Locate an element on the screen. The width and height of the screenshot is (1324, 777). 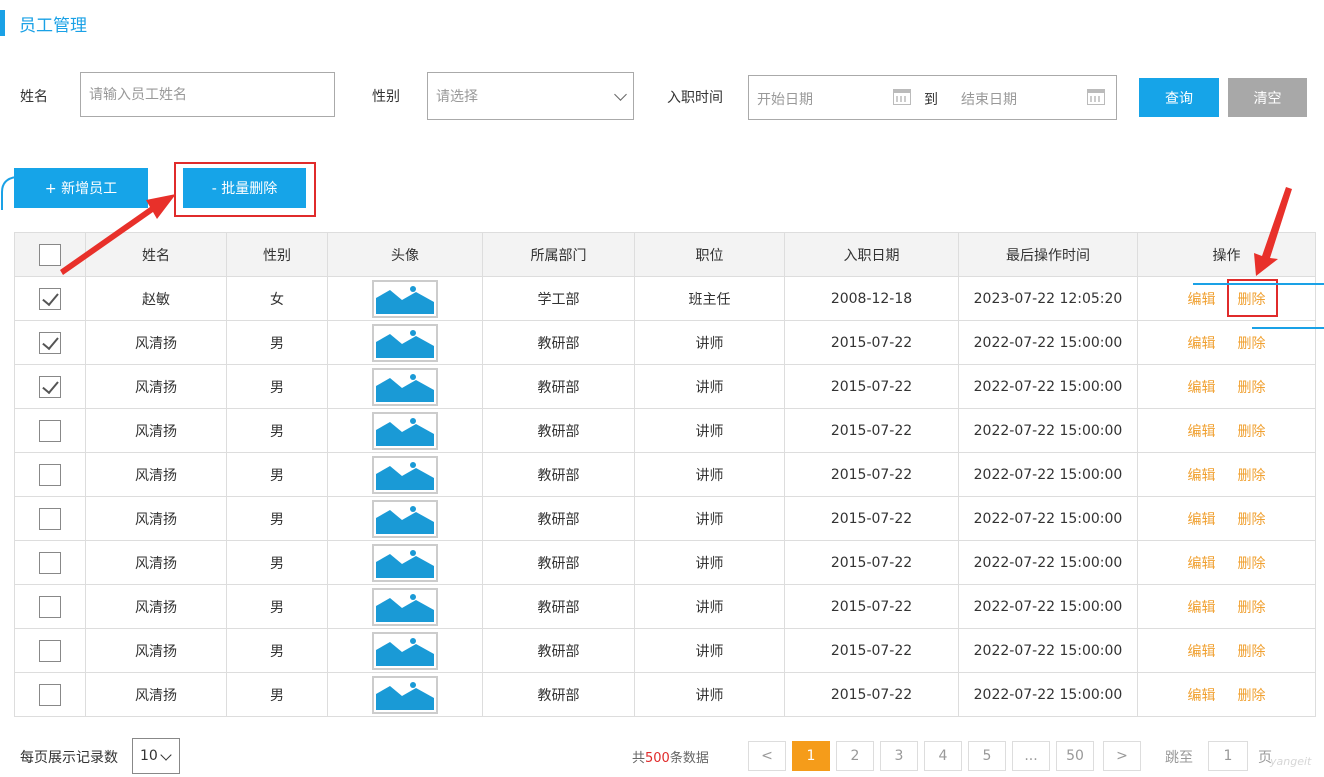
column-header-avatar: 头像 is located at coordinates (405, 254).